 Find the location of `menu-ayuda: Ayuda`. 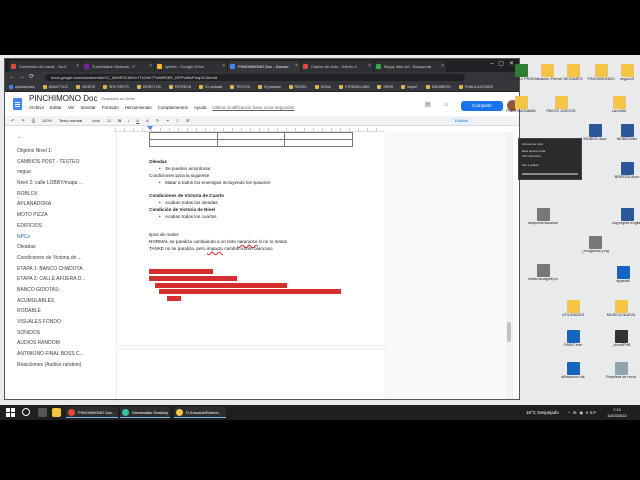

menu-ayuda: Ayuda is located at coordinates (200, 107).